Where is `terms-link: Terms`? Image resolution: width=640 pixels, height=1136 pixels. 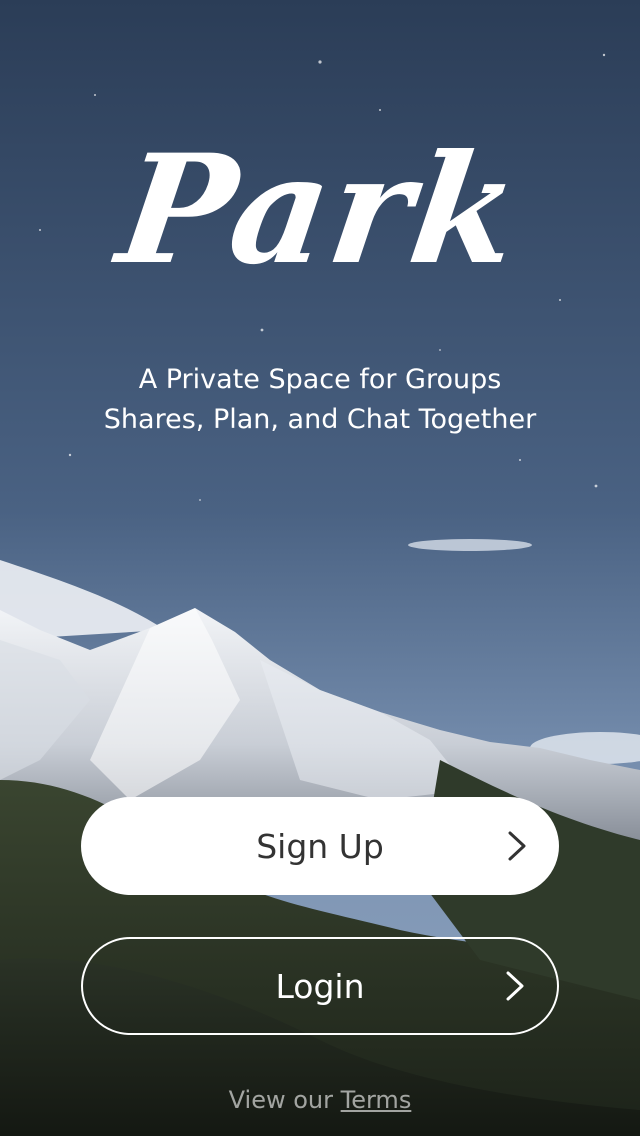
terms-link: Terms is located at coordinates (376, 1100).